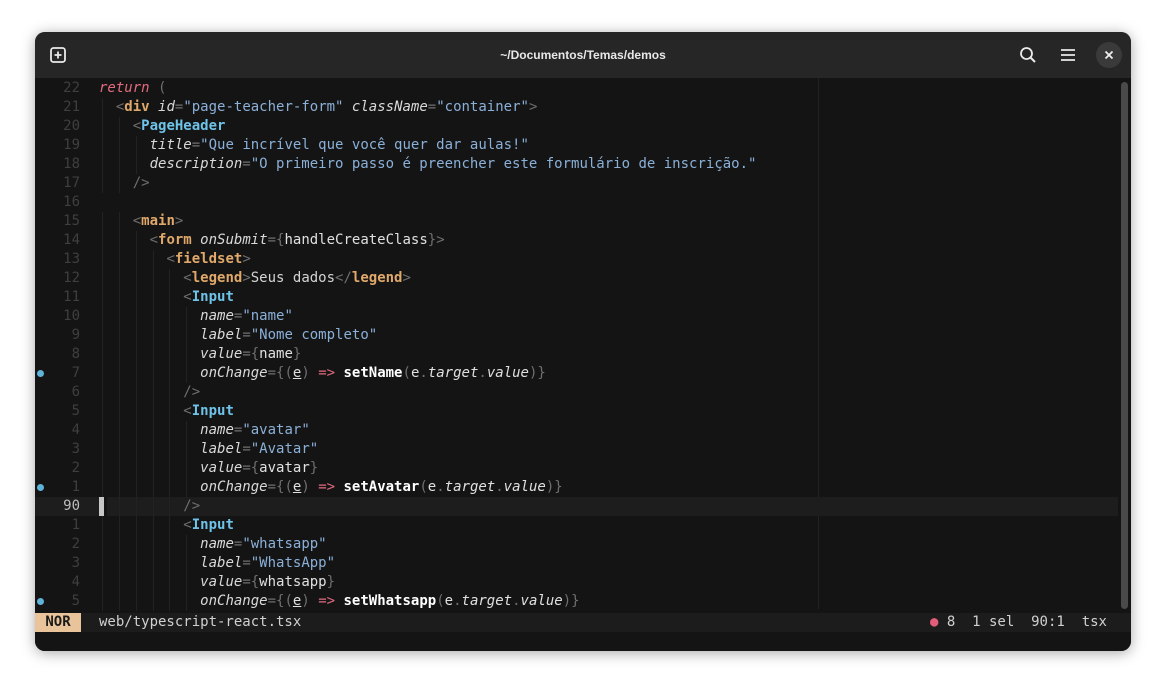 This screenshot has width=1166, height=689. Describe the element at coordinates (951, 622) in the screenshot. I see `diagnostics-count: 8` at that location.